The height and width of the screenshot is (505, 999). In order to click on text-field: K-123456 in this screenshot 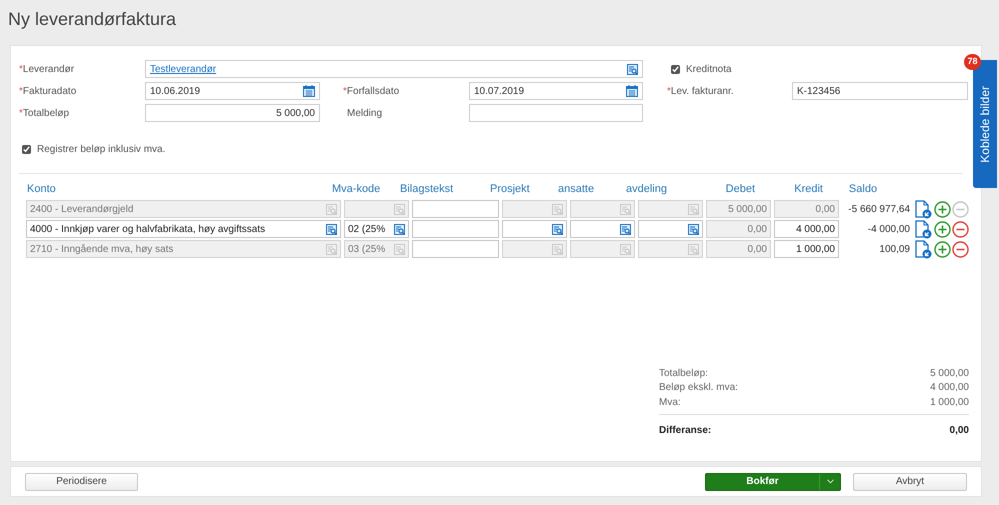, I will do `click(880, 91)`.